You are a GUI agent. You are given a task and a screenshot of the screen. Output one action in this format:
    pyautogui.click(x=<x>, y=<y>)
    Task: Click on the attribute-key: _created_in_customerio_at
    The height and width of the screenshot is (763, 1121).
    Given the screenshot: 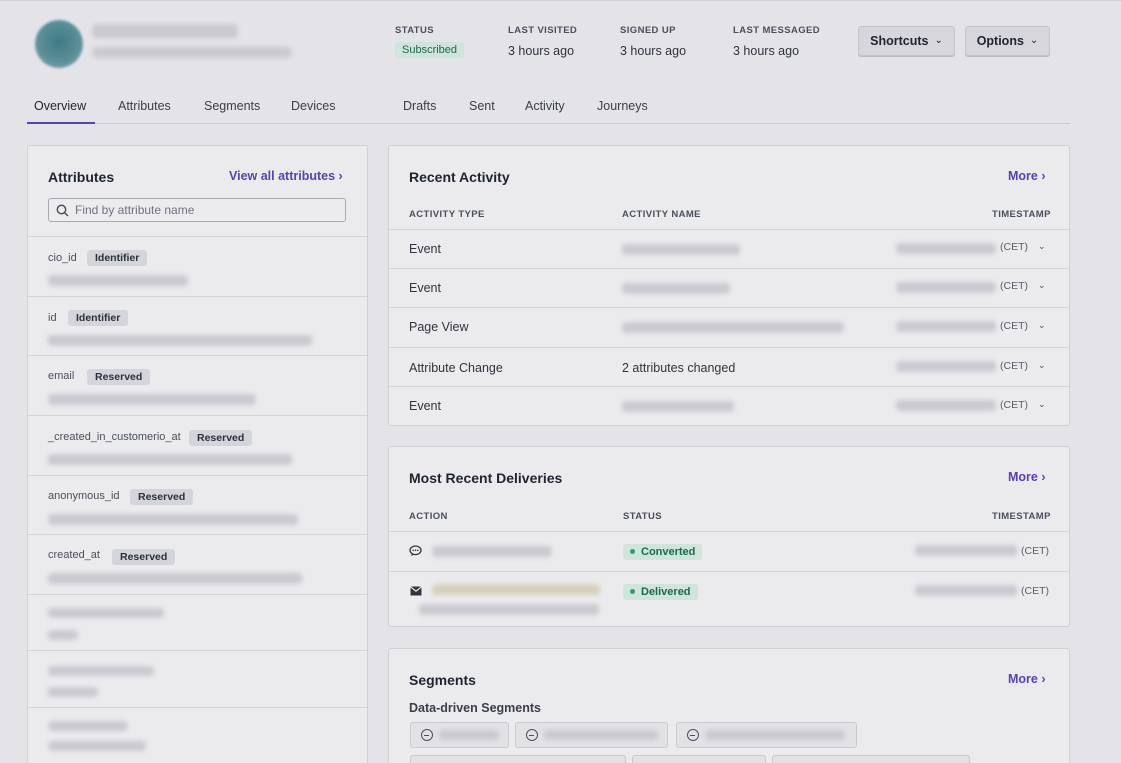 What is the action you would take?
    pyautogui.click(x=114, y=437)
    